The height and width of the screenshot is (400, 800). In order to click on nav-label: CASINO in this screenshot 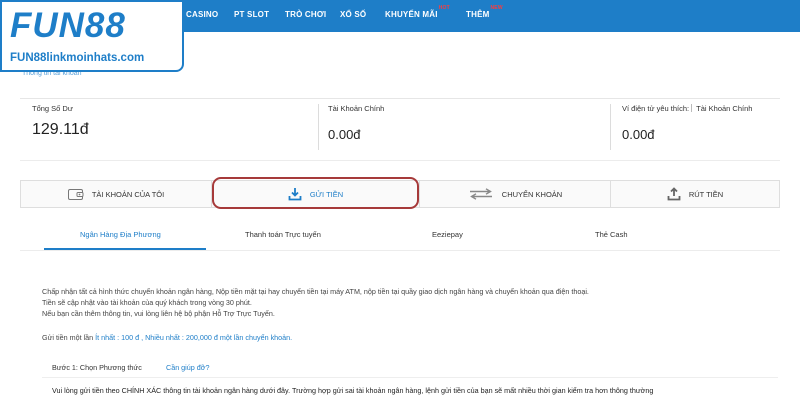, I will do `click(202, 14)`.